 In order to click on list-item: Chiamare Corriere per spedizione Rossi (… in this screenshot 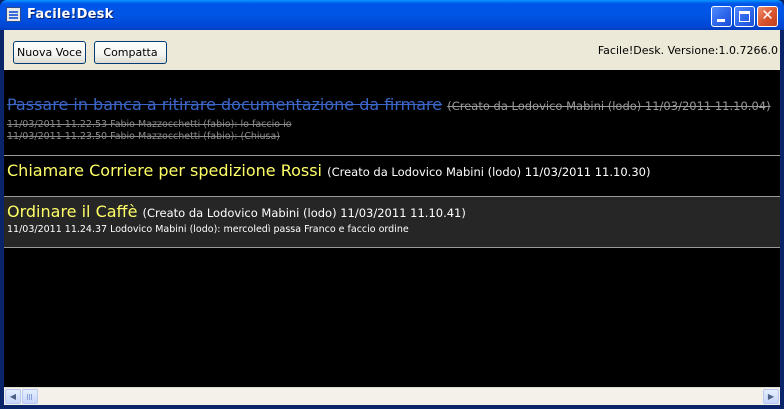, I will do `click(392, 177)`.